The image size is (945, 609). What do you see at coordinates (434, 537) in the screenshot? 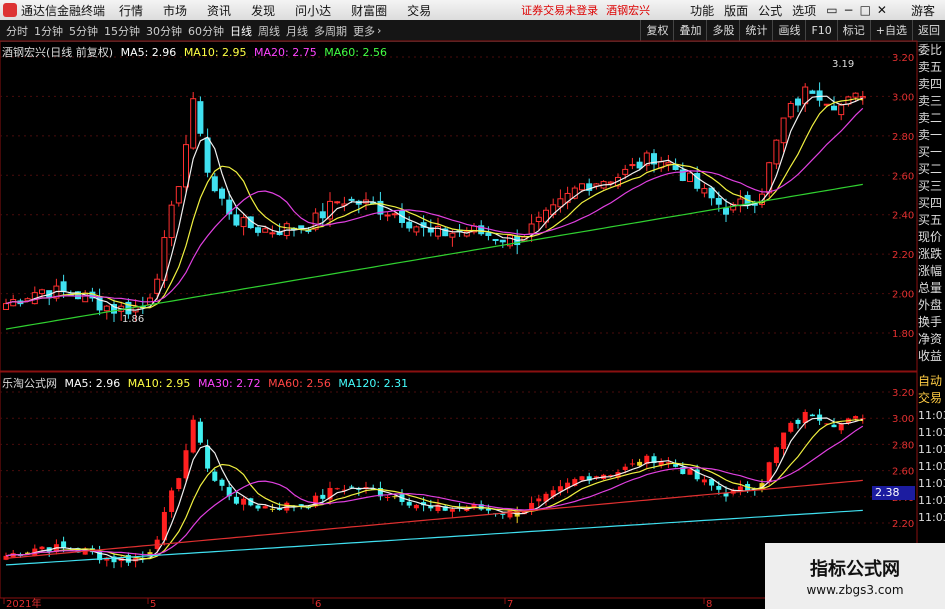
I see `sub-ma120-line` at bounding box center [434, 537].